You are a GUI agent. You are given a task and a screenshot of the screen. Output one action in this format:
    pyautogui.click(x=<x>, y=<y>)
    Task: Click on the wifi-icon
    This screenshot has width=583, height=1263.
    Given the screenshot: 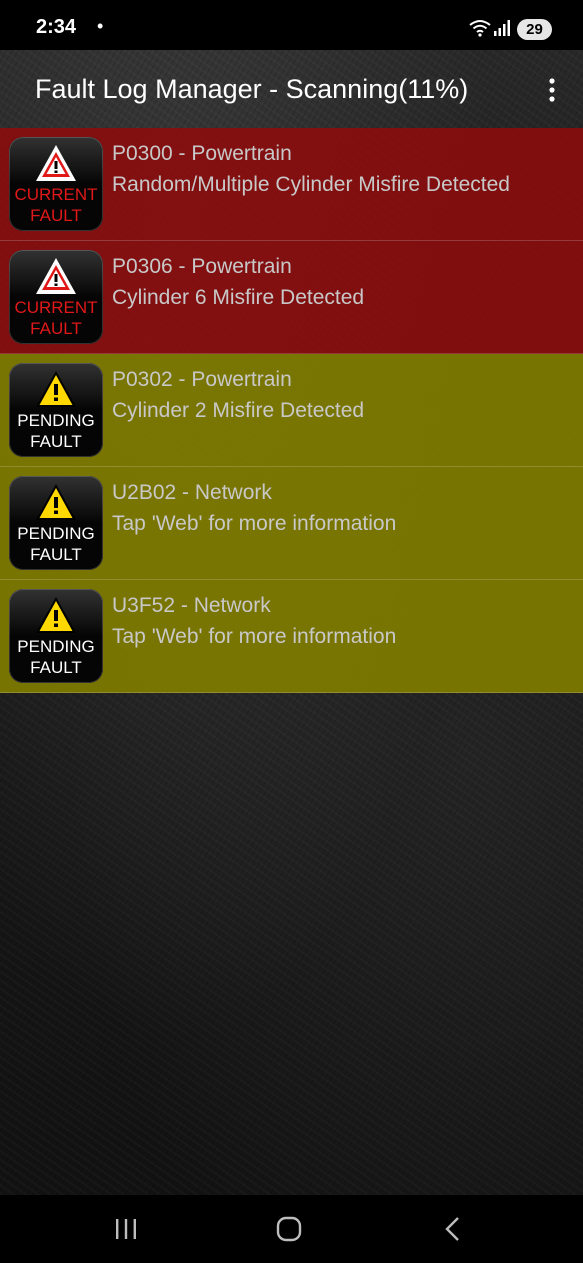 What is the action you would take?
    pyautogui.click(x=480, y=28)
    